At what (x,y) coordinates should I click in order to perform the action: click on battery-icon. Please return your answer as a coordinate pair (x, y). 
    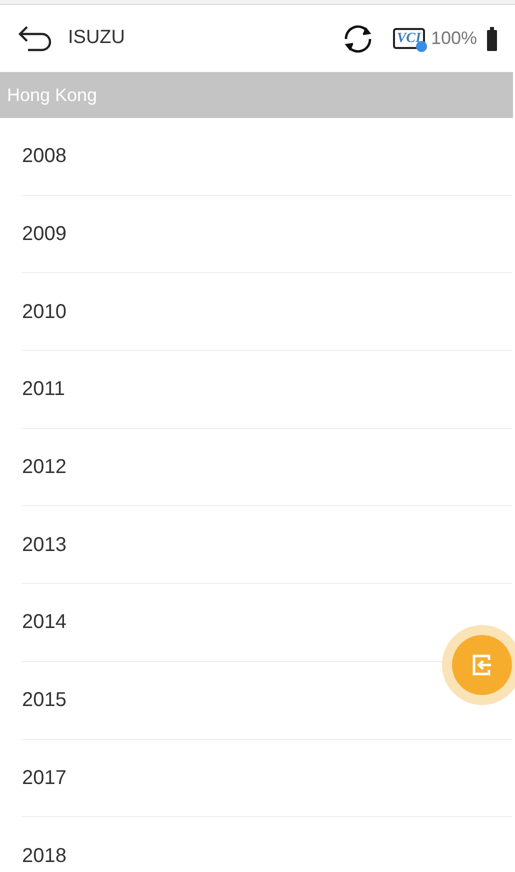
    Looking at the image, I should click on (492, 38).